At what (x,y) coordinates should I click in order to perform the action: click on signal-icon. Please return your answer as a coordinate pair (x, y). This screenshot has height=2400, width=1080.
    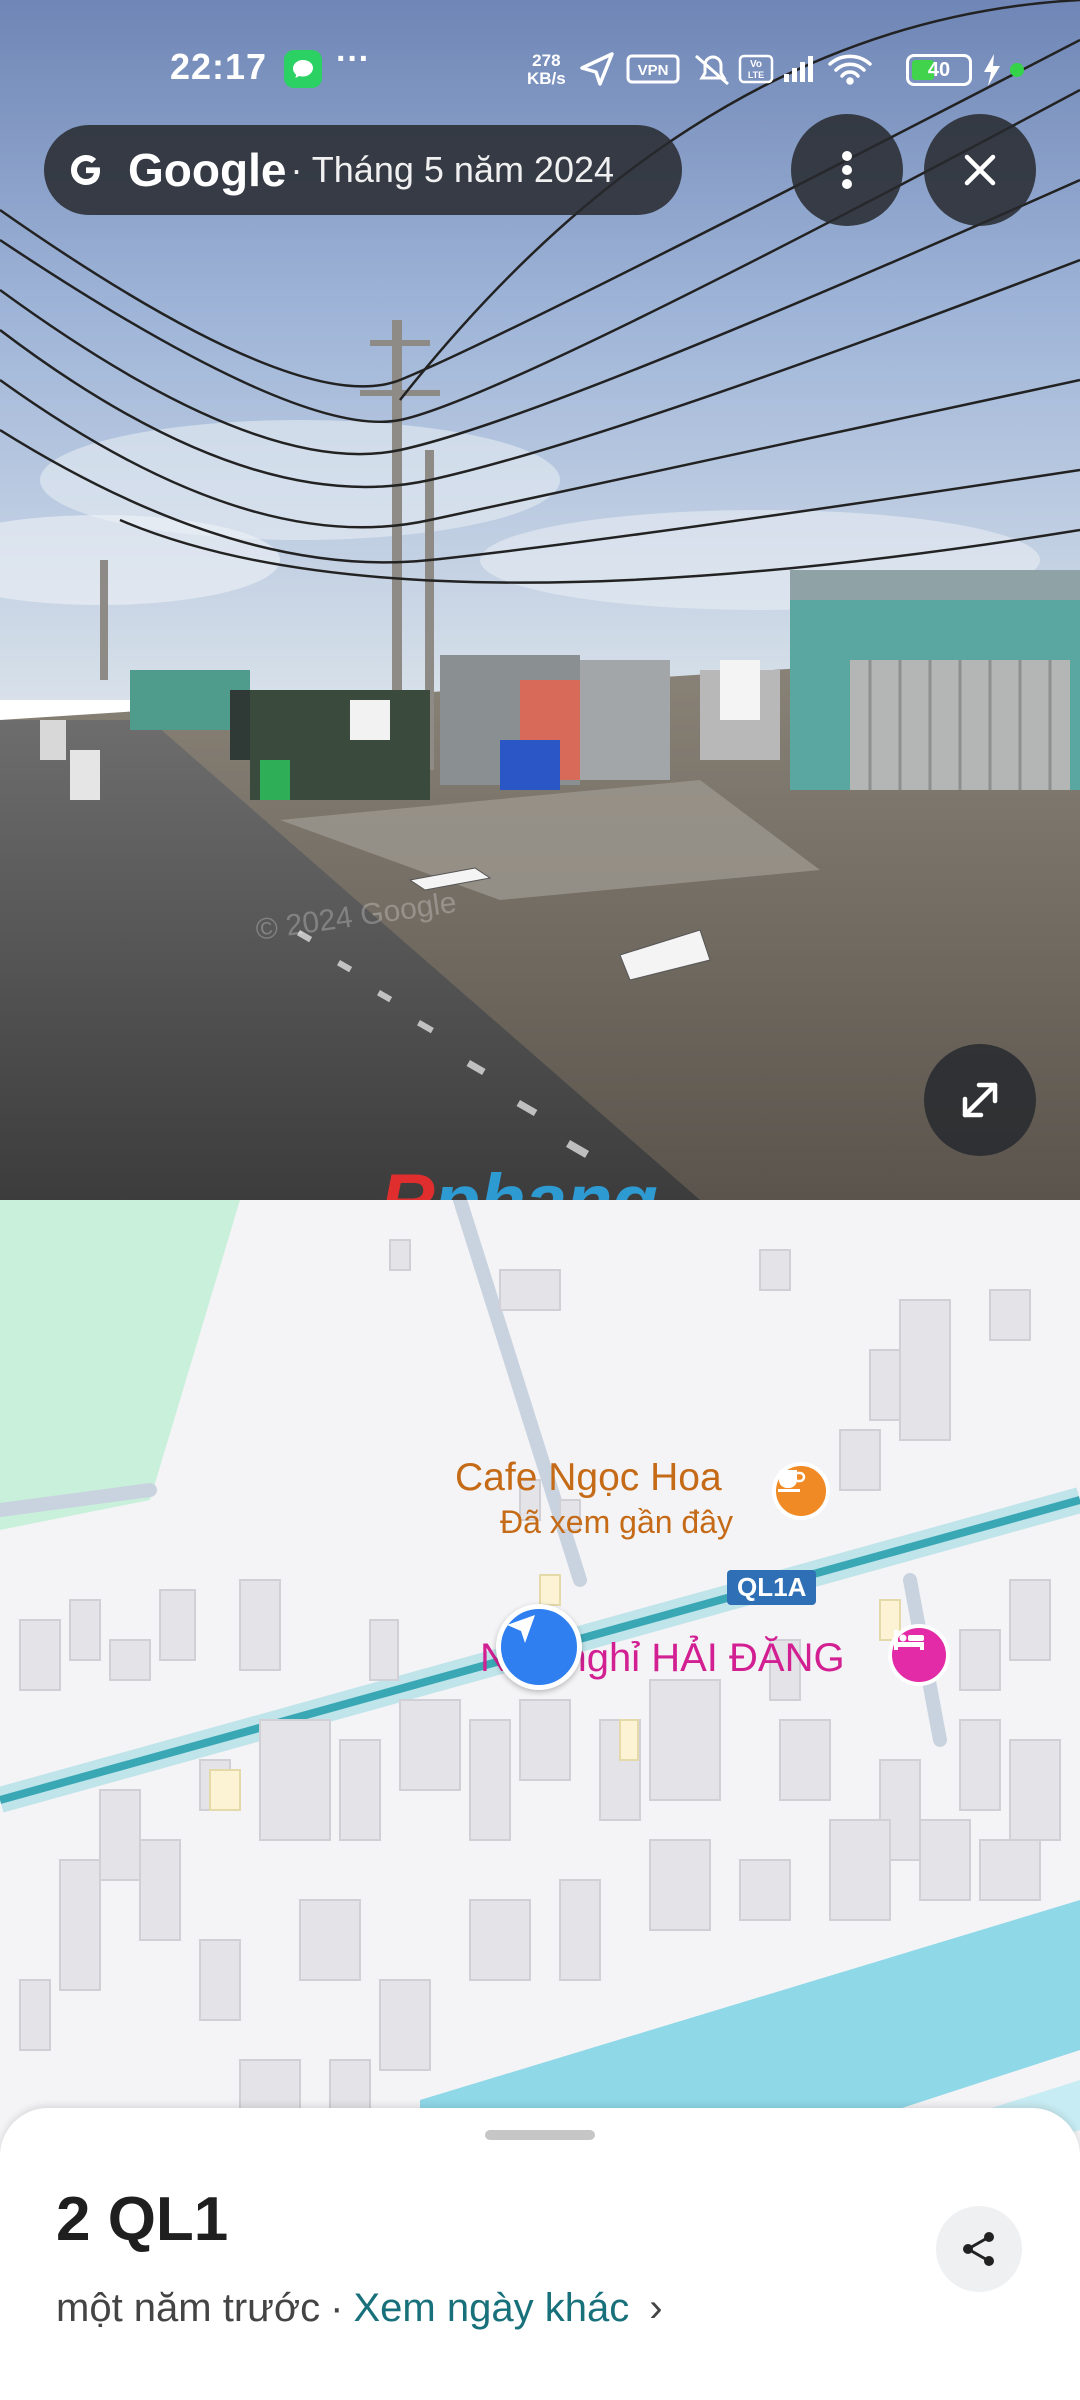
    Looking at the image, I should click on (798, 69).